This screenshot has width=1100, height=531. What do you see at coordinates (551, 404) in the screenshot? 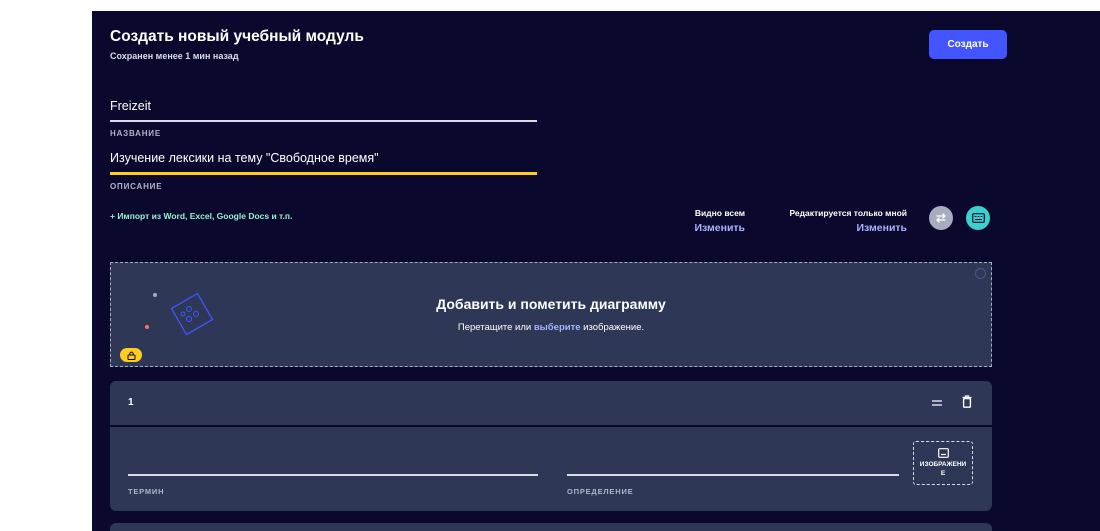
I see `term-card-header: 1` at bounding box center [551, 404].